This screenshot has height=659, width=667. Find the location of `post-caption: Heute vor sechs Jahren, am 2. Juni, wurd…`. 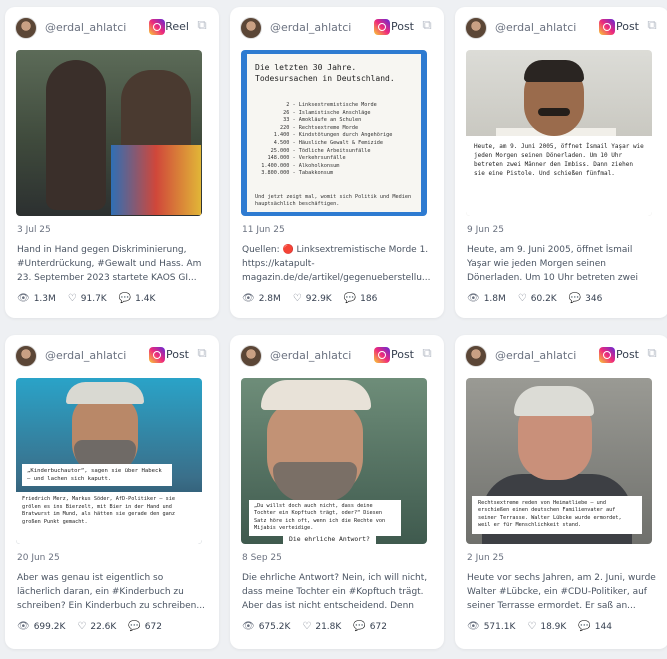

post-caption: Heute vor sechs Jahren, am 2. Juni, wurd… is located at coordinates (561, 592).